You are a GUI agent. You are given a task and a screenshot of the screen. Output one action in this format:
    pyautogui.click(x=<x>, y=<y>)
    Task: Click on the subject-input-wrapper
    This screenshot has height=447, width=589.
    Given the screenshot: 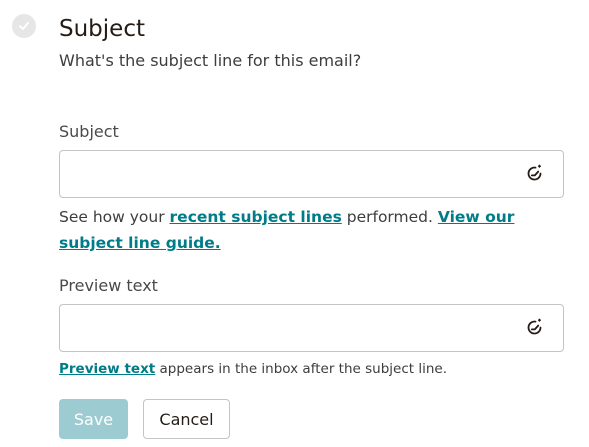 What is the action you would take?
    pyautogui.click(x=311, y=174)
    